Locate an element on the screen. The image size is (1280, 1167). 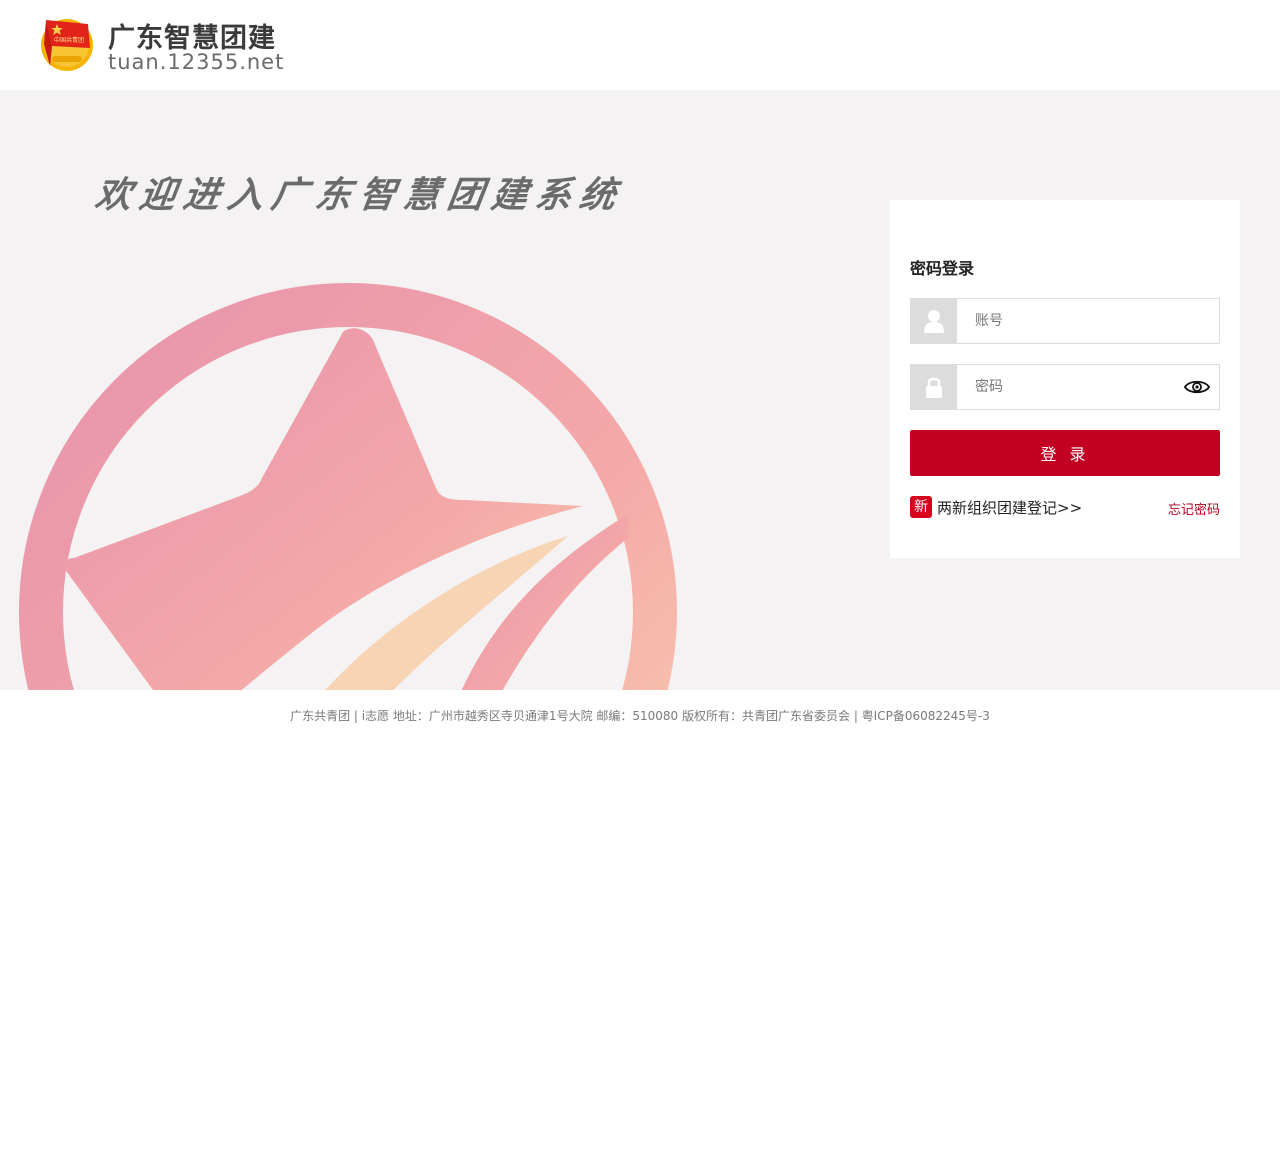
login-card: 密码登录 账号 登 录 新 两新组织团建登记>> 忘记密码 is located at coordinates (1065, 379).